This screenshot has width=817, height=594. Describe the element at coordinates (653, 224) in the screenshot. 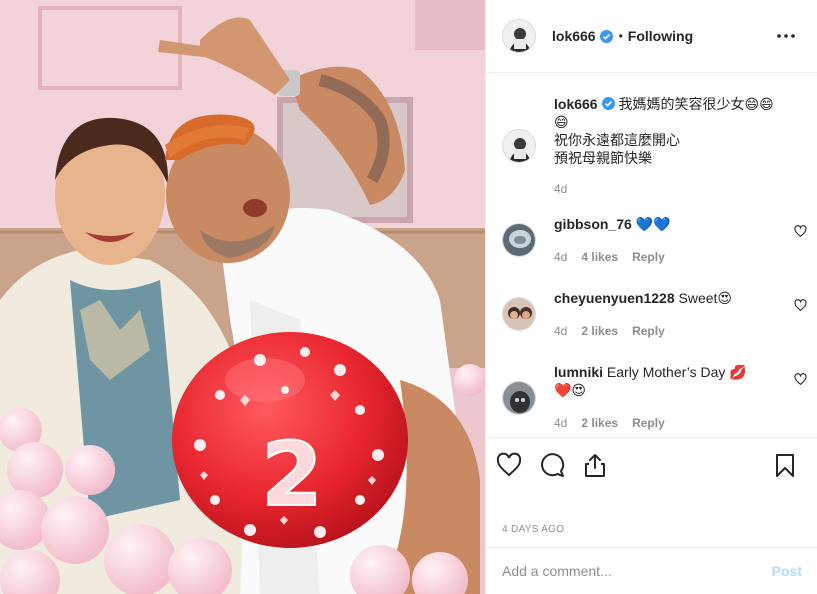

I see `comment-body: 💙💙` at that location.